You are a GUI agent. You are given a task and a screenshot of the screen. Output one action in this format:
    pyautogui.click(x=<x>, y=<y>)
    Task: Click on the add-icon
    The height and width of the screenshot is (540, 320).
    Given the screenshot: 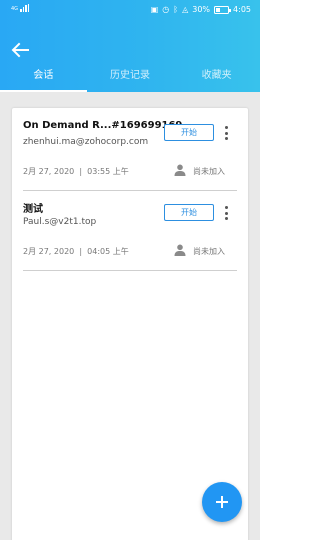 What is the action you would take?
    pyautogui.click(x=222, y=502)
    